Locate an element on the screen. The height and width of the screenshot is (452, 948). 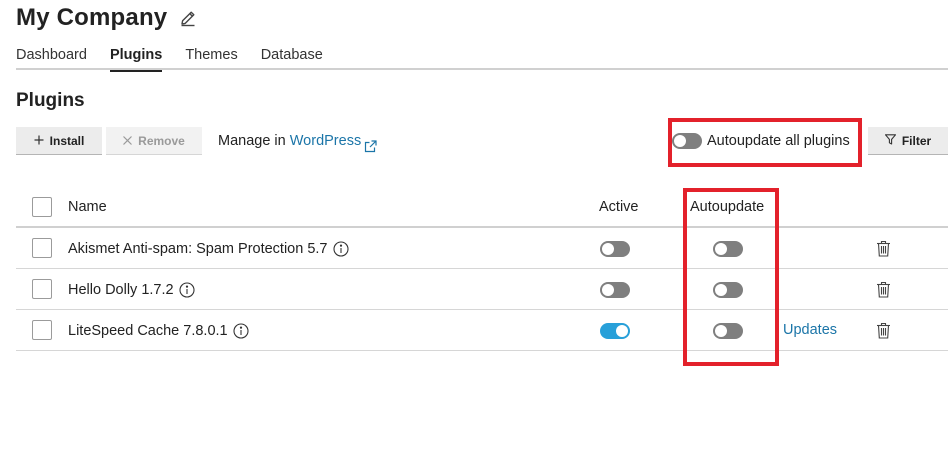
column-header-active: Active is located at coordinates (619, 207).